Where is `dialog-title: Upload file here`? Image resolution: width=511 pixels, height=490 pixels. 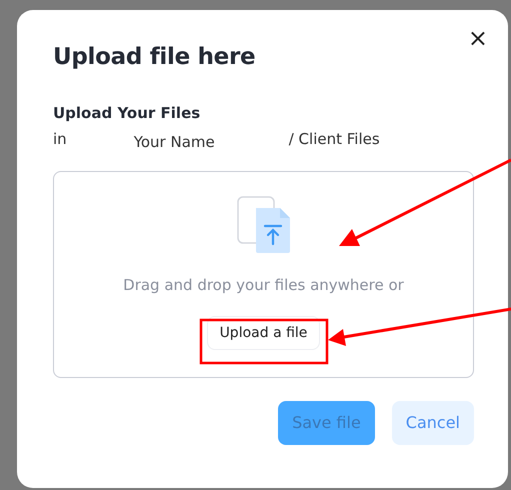
dialog-title: Upload file here is located at coordinates (154, 58).